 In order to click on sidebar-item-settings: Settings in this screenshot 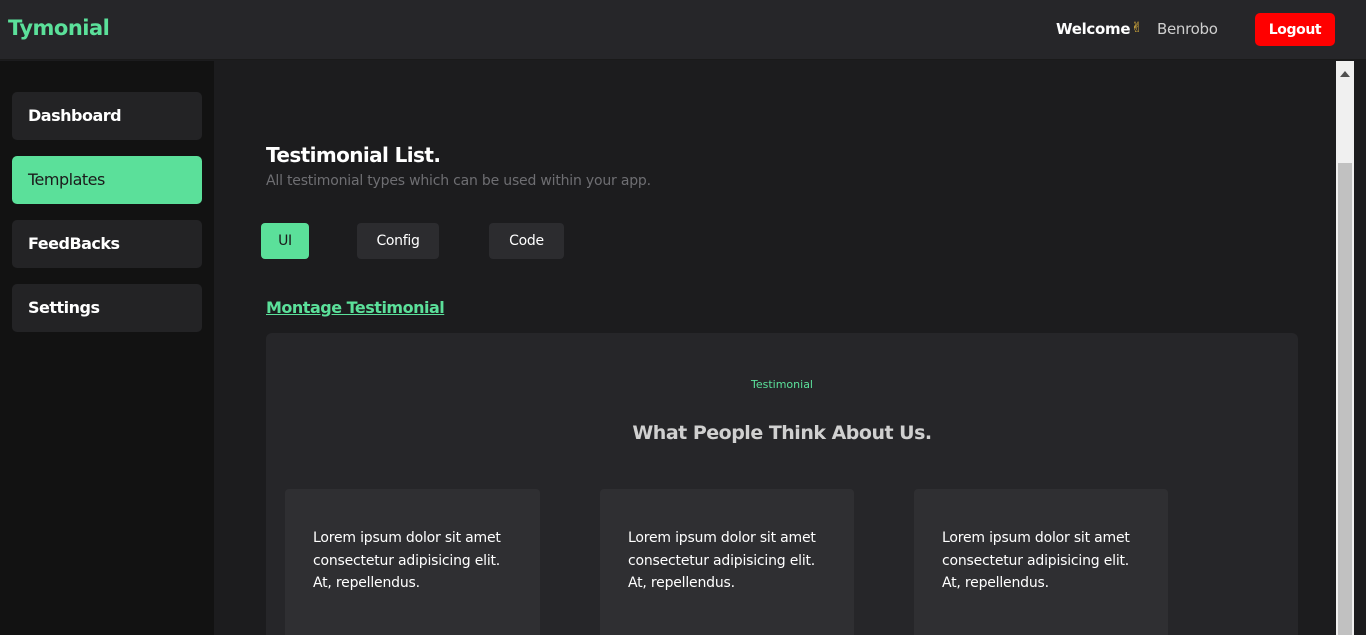, I will do `click(107, 308)`.